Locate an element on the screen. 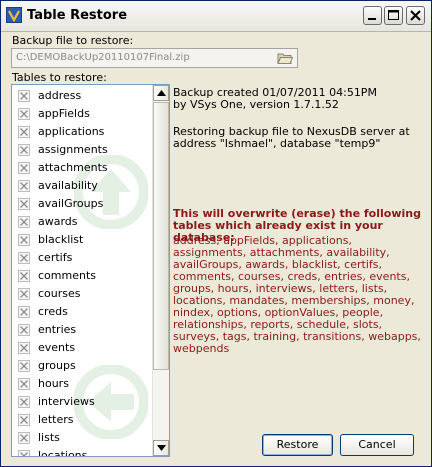 The width and height of the screenshot is (432, 467). arrow-up-icon is located at coordinates (161, 93).